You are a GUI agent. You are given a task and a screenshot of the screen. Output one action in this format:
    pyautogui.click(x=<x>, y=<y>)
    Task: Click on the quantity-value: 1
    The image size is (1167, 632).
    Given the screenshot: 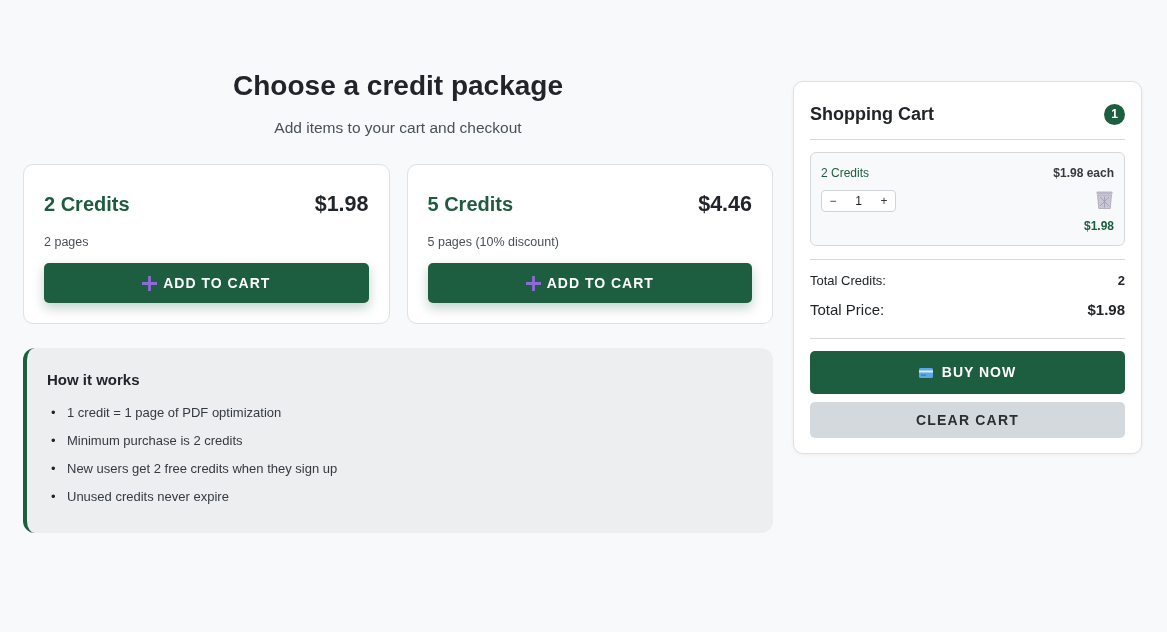 What is the action you would take?
    pyautogui.click(x=858, y=201)
    